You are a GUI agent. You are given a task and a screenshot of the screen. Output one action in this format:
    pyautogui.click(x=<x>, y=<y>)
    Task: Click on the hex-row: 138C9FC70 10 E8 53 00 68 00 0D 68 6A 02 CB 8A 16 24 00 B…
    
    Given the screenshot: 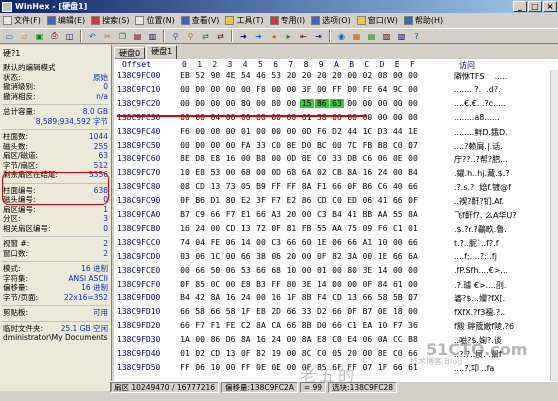 What is the action you would take?
    pyautogui.click(x=336, y=174)
    